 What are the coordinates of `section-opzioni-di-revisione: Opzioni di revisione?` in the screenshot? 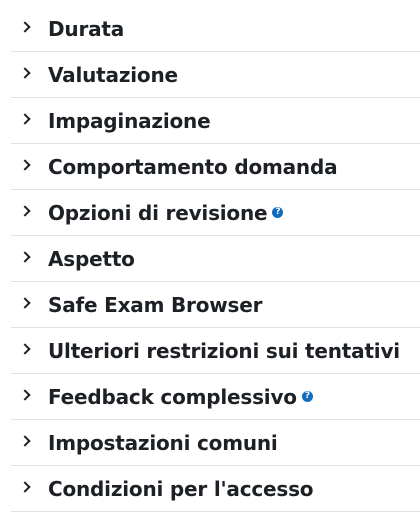 It's located at (215, 213).